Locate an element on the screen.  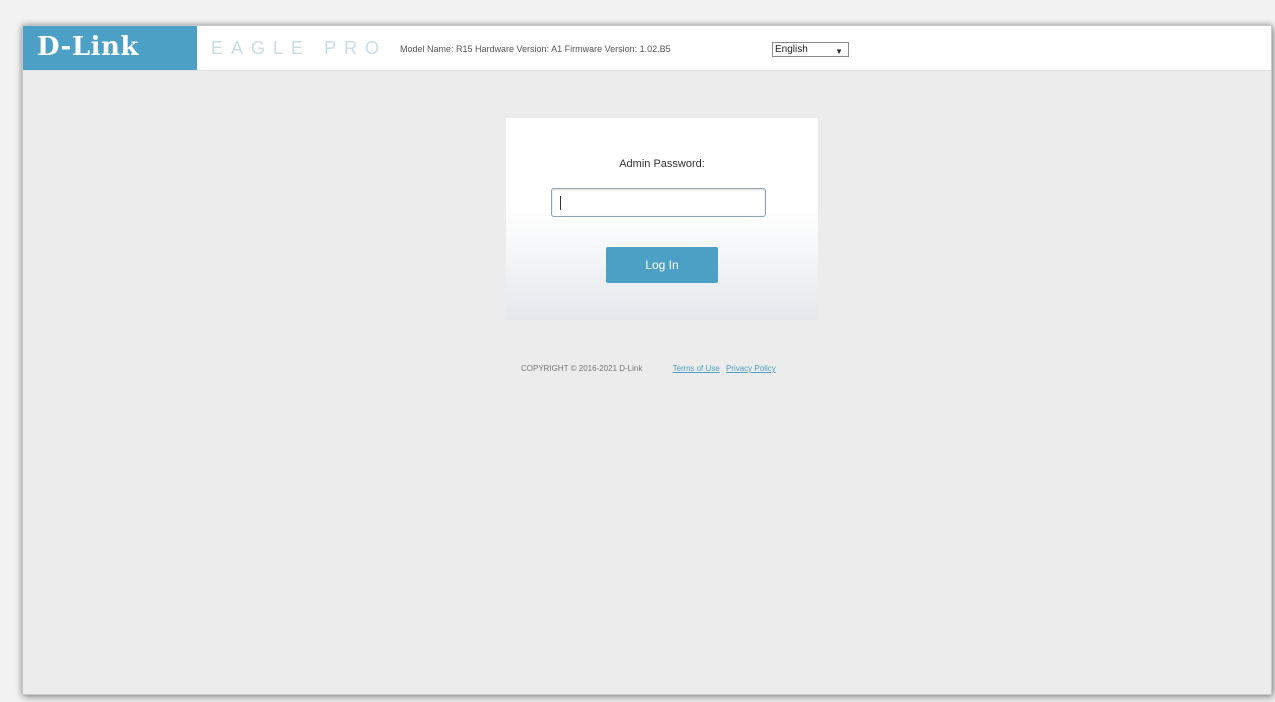
login-panel: Admin Password: Log In is located at coordinates (662, 219).